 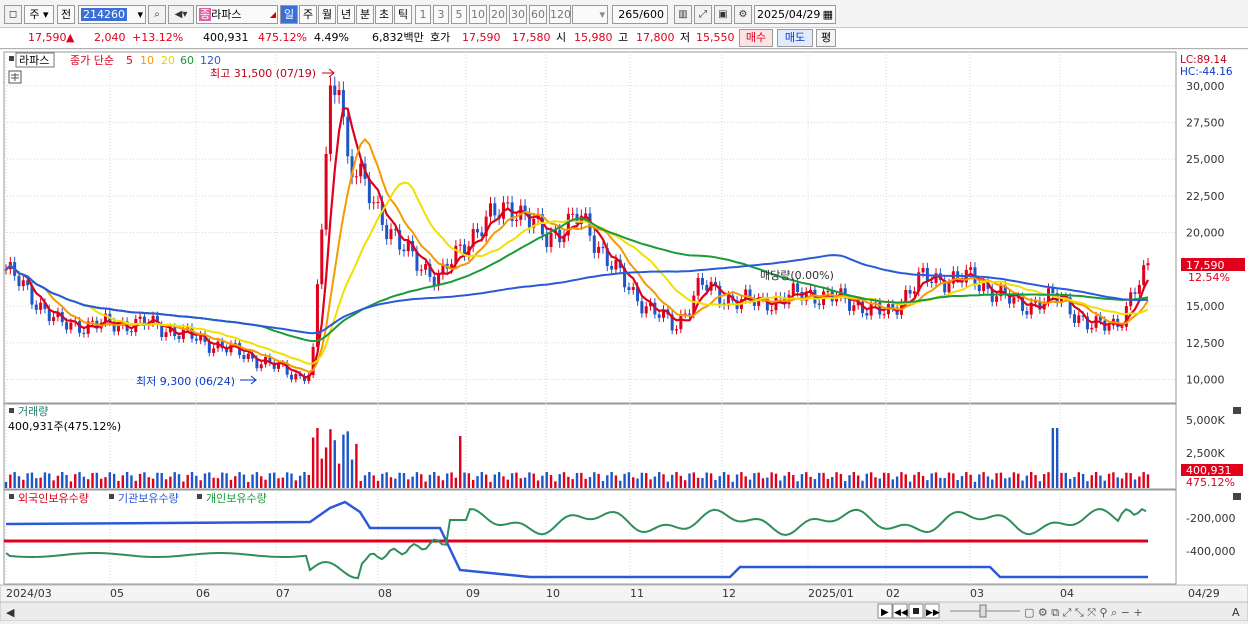 What do you see at coordinates (1237, 410) in the screenshot?
I see `volume-close-icon` at bounding box center [1237, 410].